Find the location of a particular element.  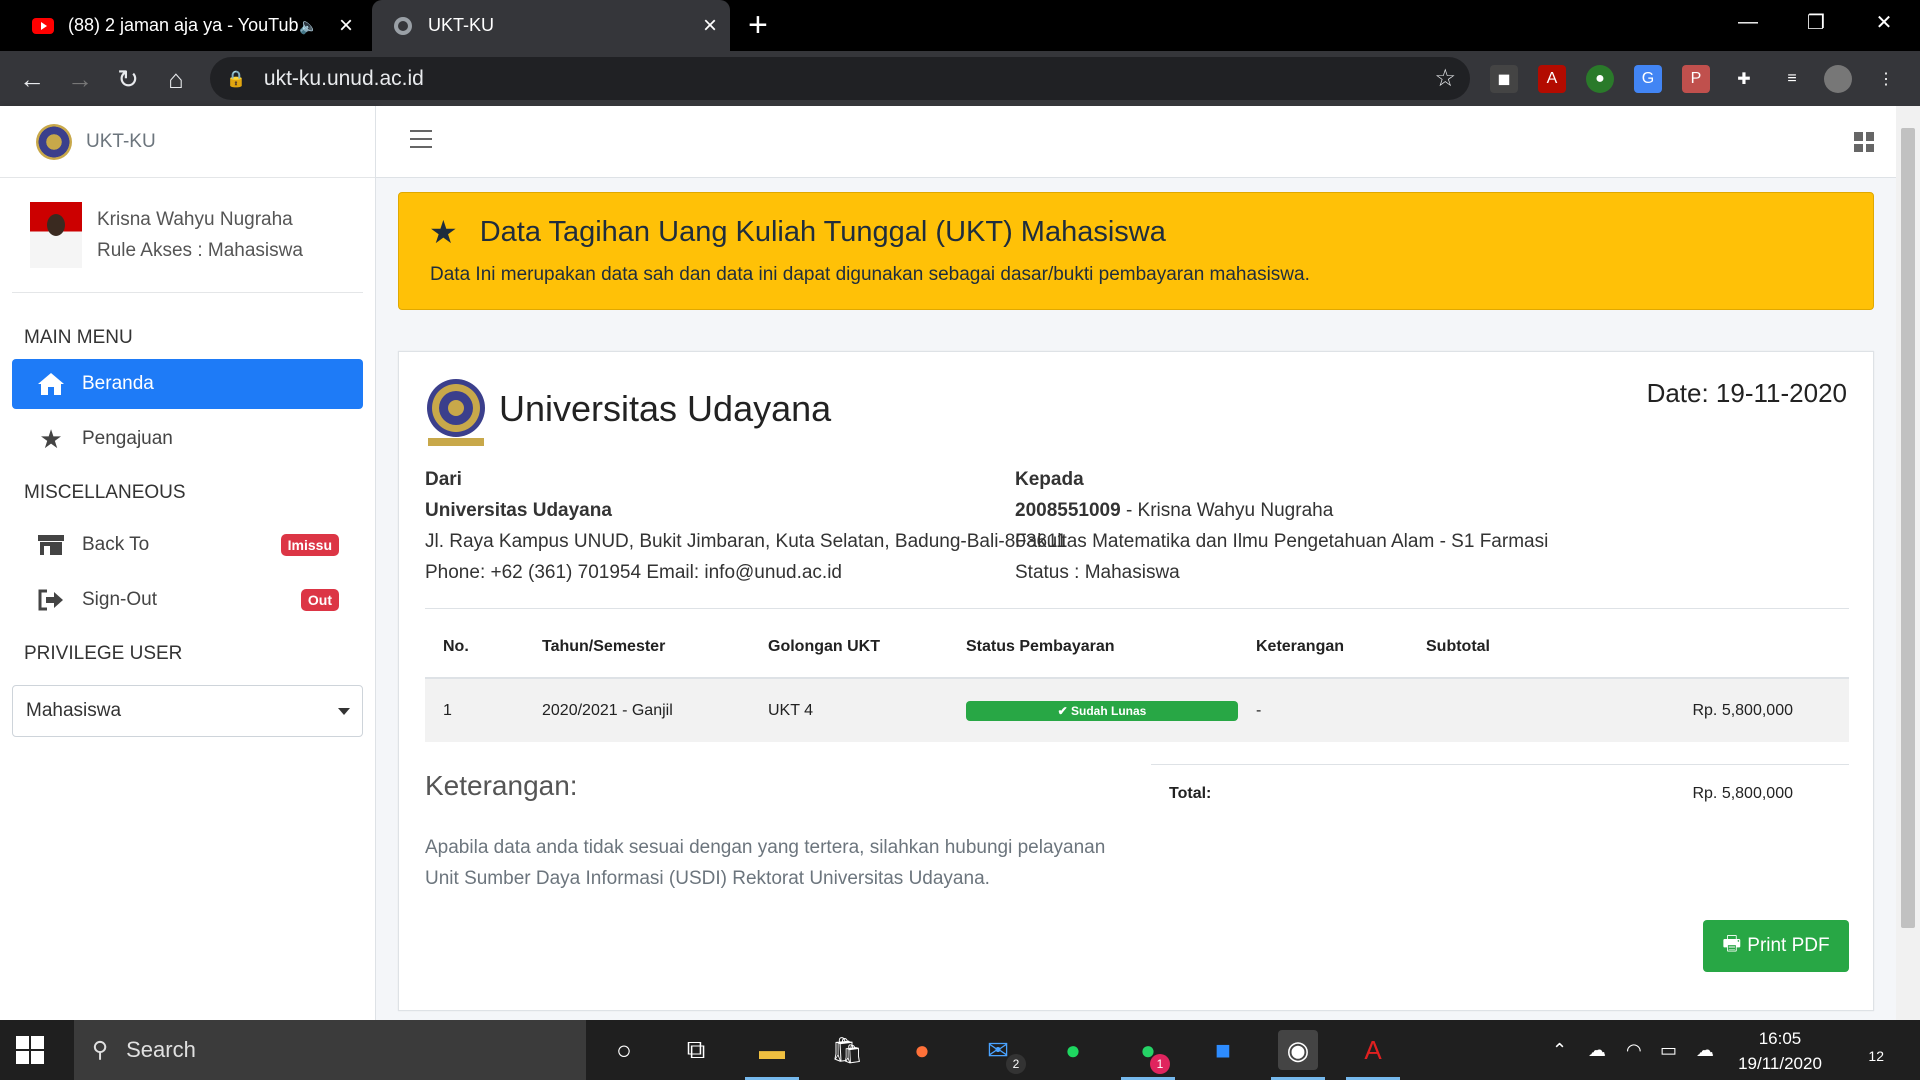

new-tab-button: + is located at coordinates (758, 25).